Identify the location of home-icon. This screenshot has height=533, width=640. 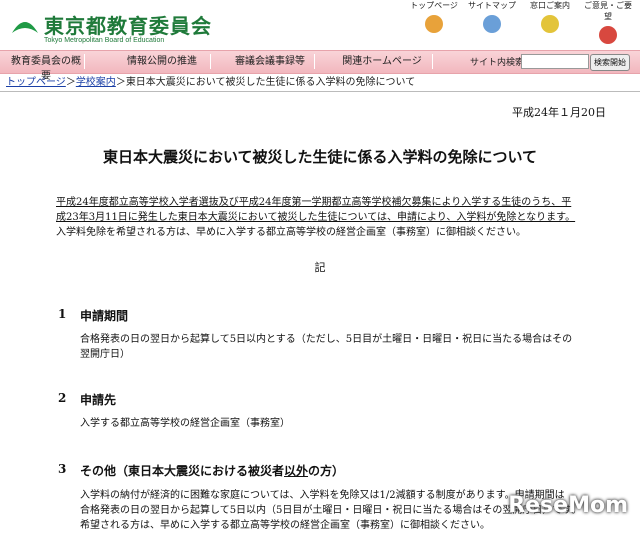
(434, 24).